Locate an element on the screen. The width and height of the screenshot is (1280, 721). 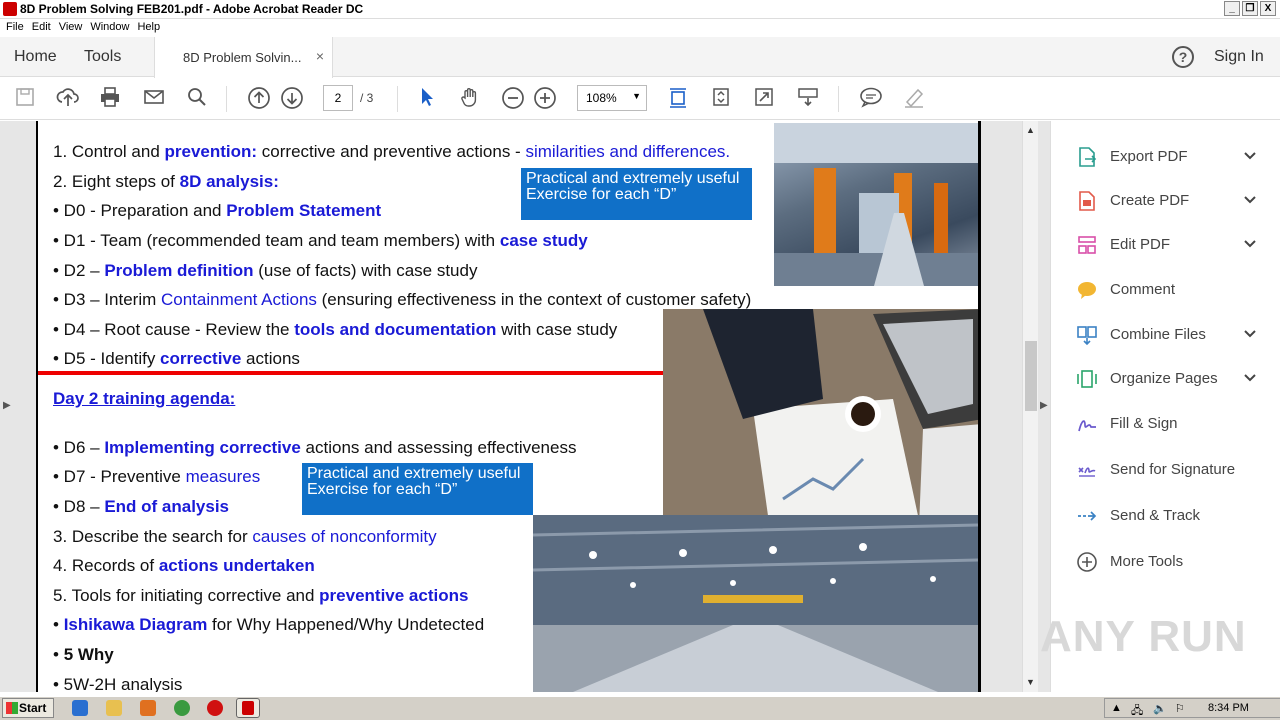
tool-item-label: Export PDF is located at coordinates (1149, 156).